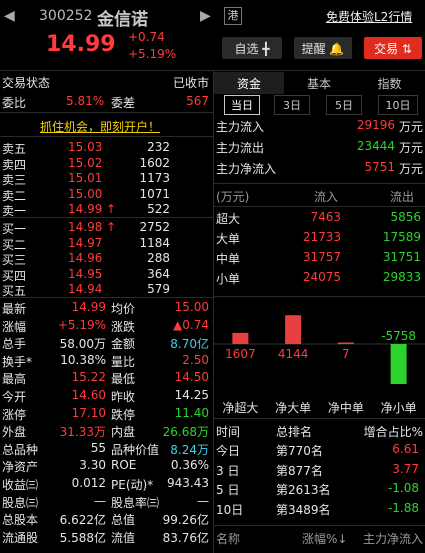 The image size is (425, 553). What do you see at coordinates (85, 227) in the screenshot?
I see `level-price: 14.98` at bounding box center [85, 227].